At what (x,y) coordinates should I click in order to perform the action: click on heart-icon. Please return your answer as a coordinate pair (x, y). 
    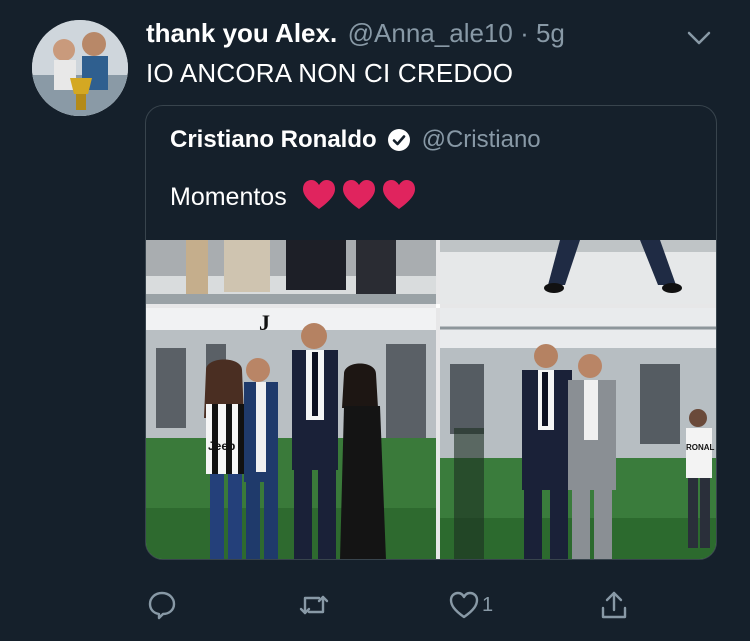
    Looking at the image, I should click on (464, 605).